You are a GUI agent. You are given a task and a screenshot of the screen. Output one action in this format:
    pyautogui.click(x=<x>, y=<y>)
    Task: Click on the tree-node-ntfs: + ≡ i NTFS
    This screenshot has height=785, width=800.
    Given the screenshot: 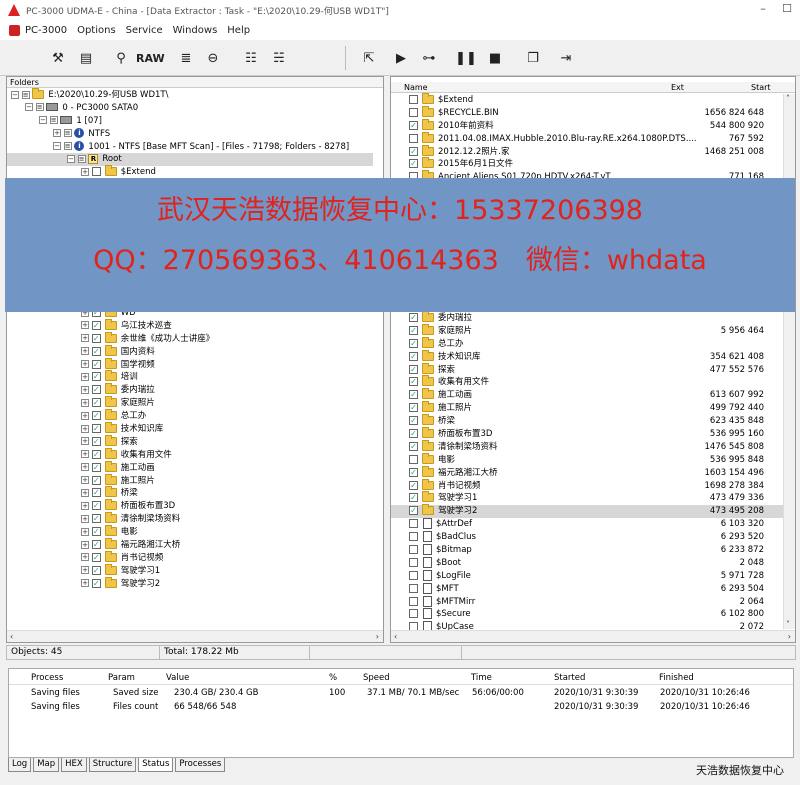 What is the action you would take?
    pyautogui.click(x=190, y=134)
    